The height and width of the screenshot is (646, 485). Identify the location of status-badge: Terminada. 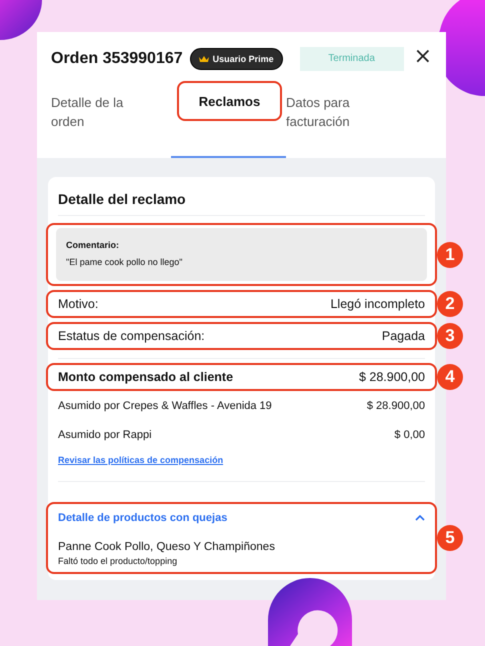
(352, 58).